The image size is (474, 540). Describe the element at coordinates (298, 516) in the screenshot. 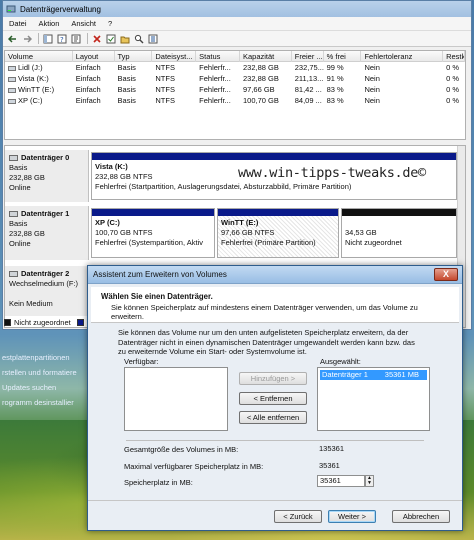

I see `back-button: < Zurück` at that location.